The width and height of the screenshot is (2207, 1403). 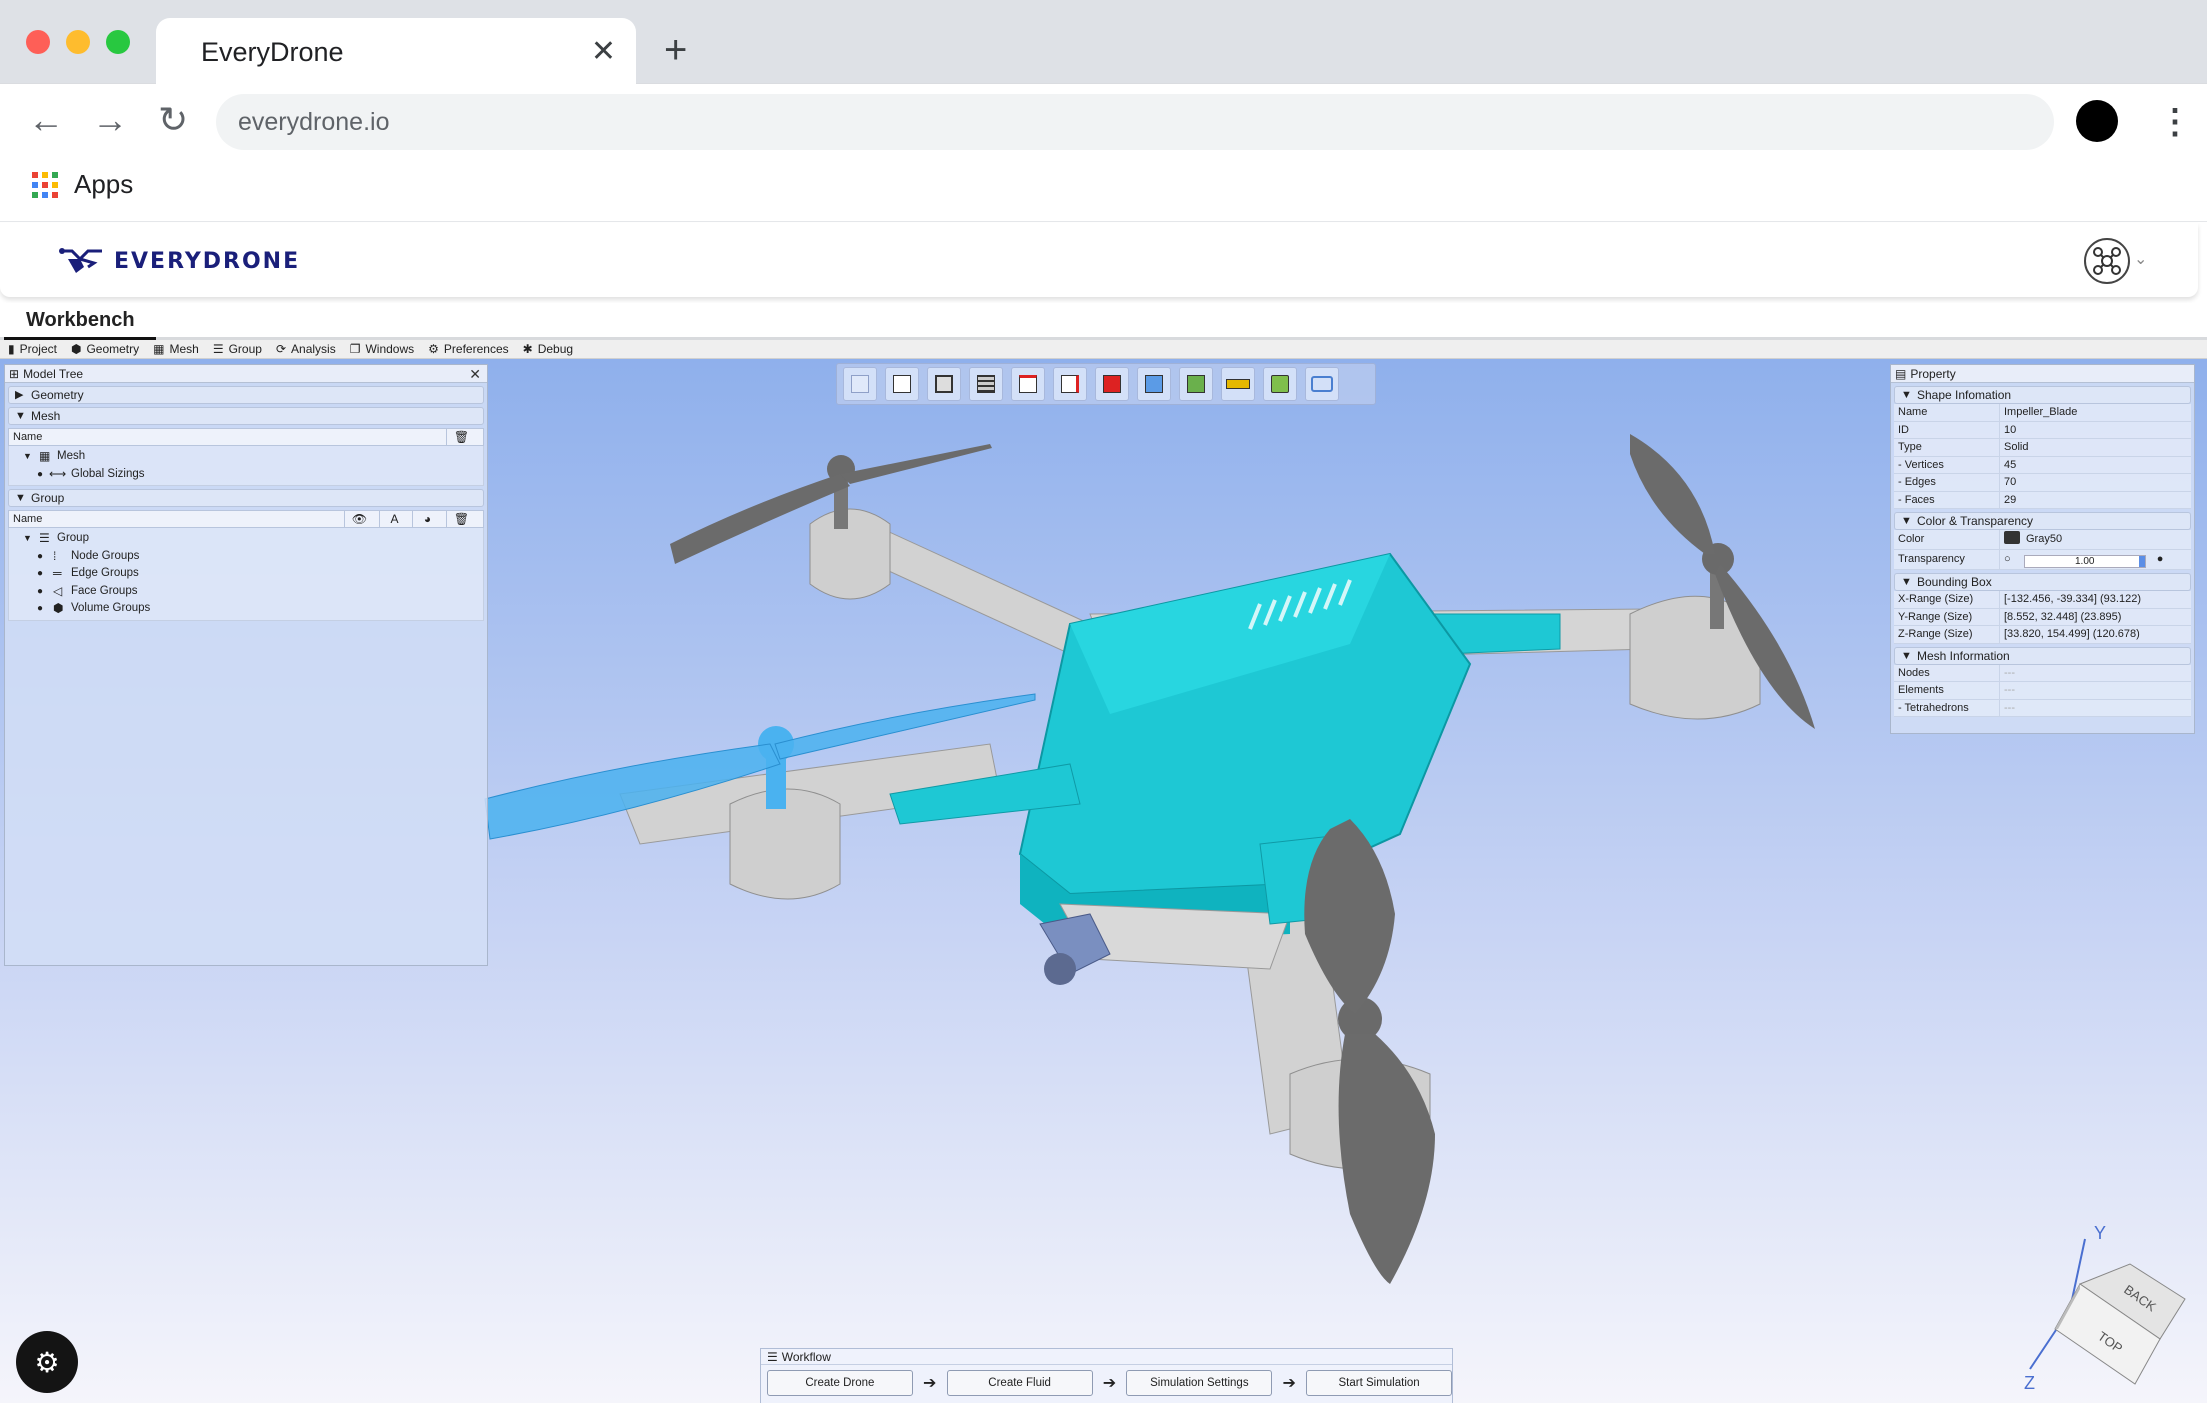 I want to click on prop-key: Y-Range (Size), so click(x=1947, y=616).